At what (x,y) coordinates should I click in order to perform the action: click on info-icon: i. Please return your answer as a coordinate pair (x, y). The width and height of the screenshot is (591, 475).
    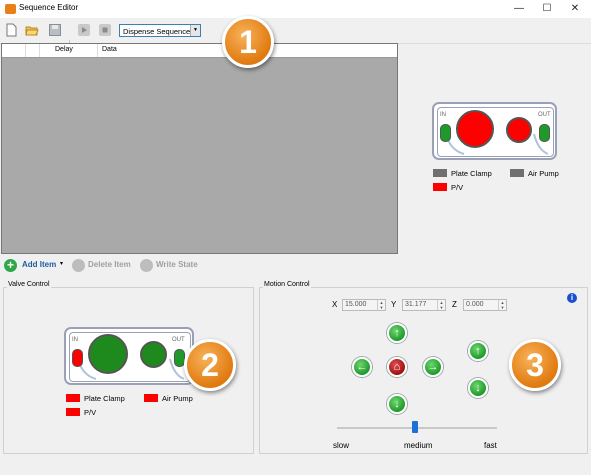
    Looking at the image, I should click on (572, 298).